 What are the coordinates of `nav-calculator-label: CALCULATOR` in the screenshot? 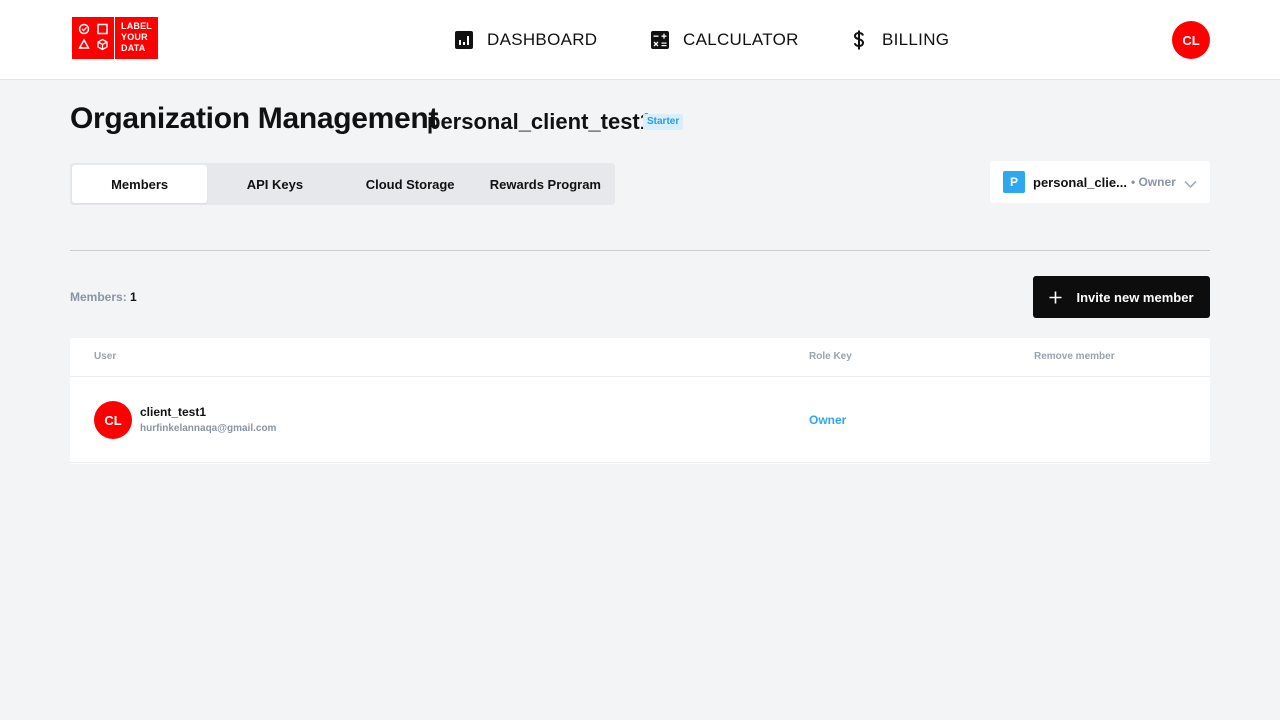 It's located at (741, 39).